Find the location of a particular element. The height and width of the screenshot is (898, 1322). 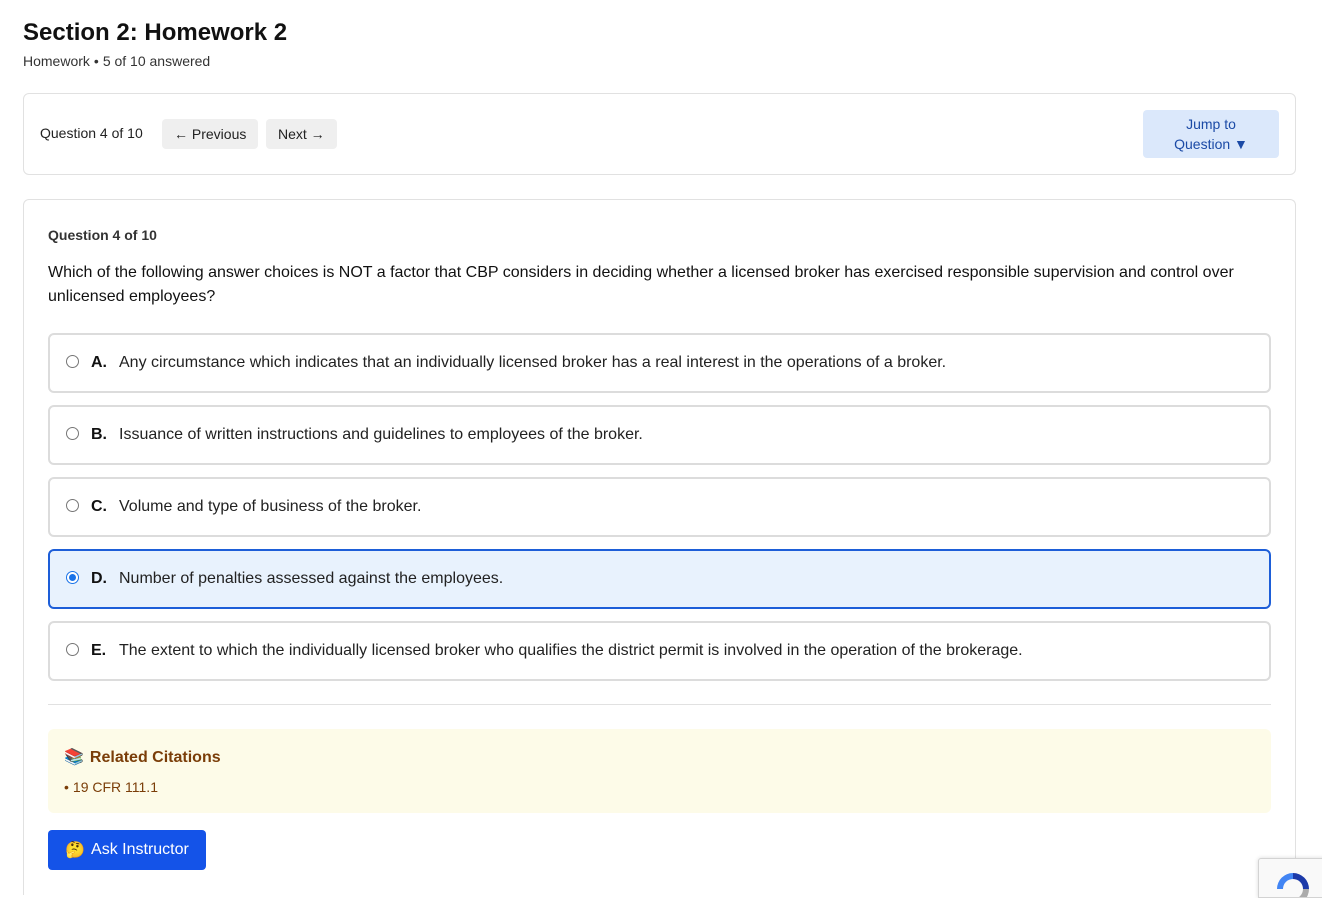

answered-progress: 5 of 10 answered is located at coordinates (156, 61).